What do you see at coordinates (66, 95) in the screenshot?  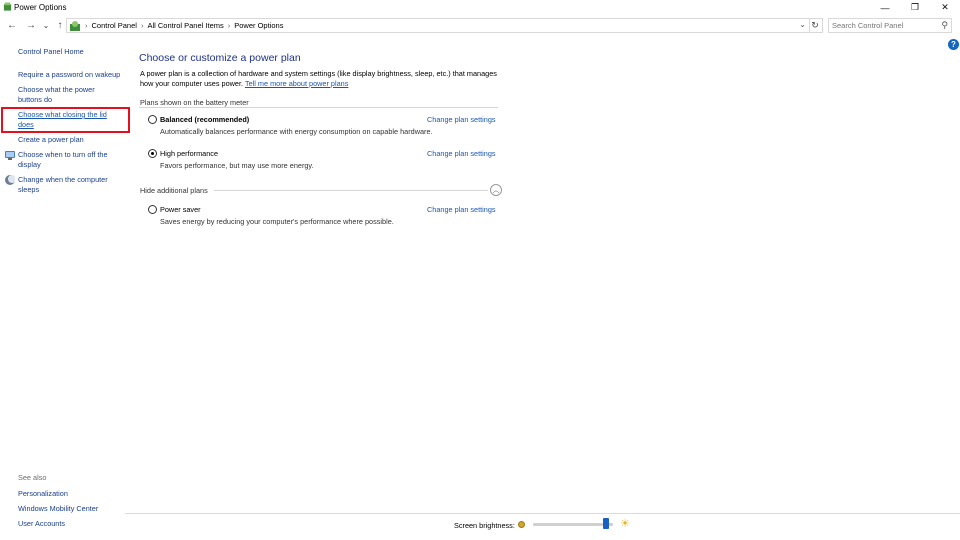 I see `sidebar-item-power-buttons: Choose what the power buttons do` at bounding box center [66, 95].